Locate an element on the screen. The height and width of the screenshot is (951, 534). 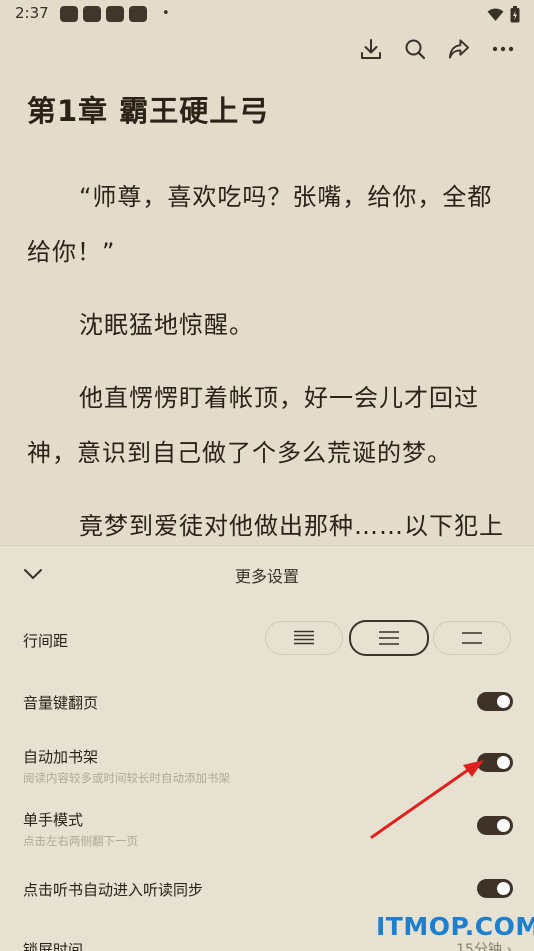
reader-toolbar is located at coordinates (437, 49).